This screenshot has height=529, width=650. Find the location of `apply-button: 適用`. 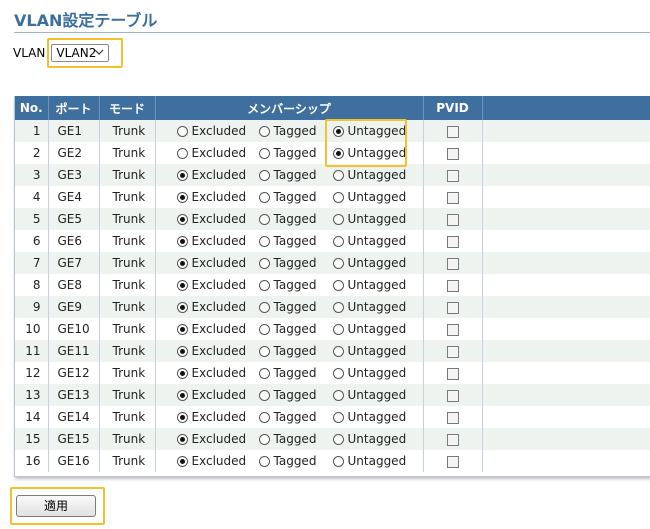

apply-button: 適用 is located at coordinates (56, 506).